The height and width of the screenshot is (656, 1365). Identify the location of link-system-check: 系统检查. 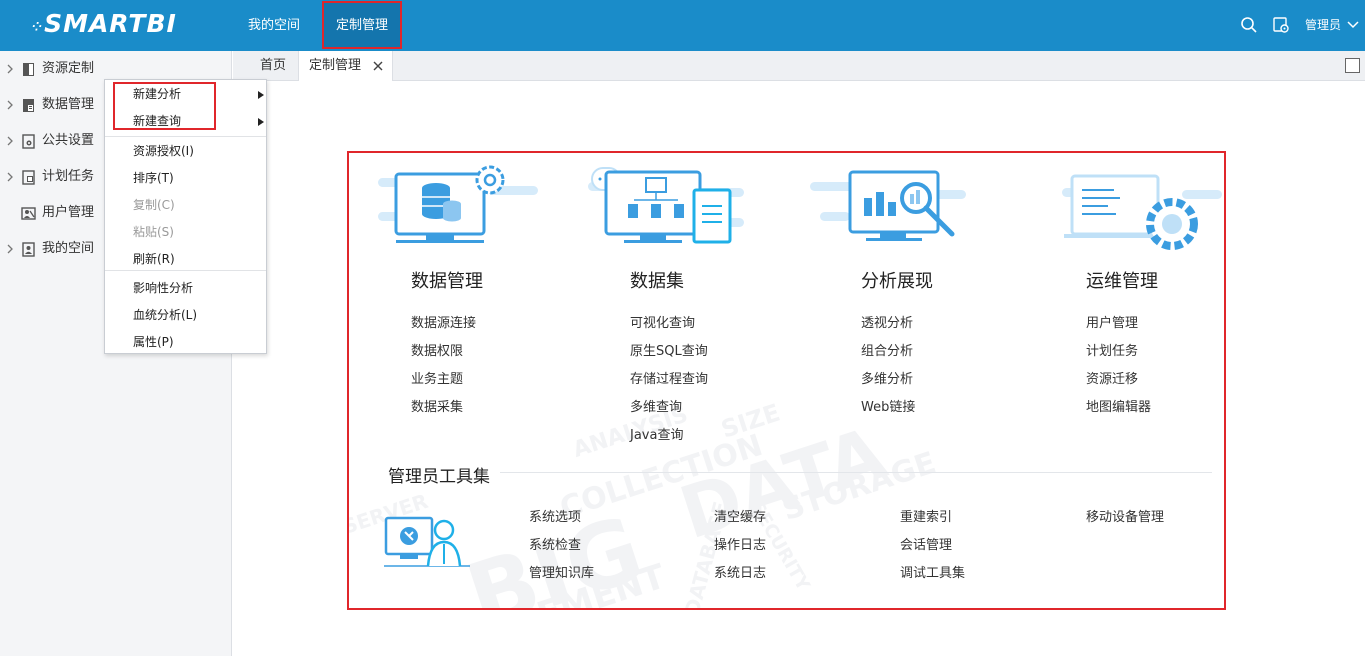
(555, 543).